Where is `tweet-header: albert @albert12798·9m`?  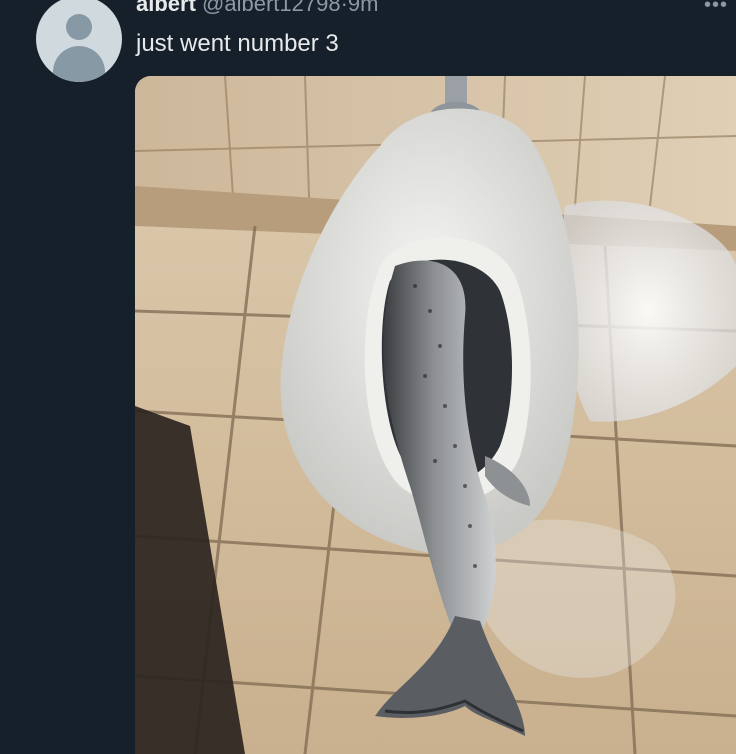
tweet-header: albert @albert12798·9m is located at coordinates (257, 9).